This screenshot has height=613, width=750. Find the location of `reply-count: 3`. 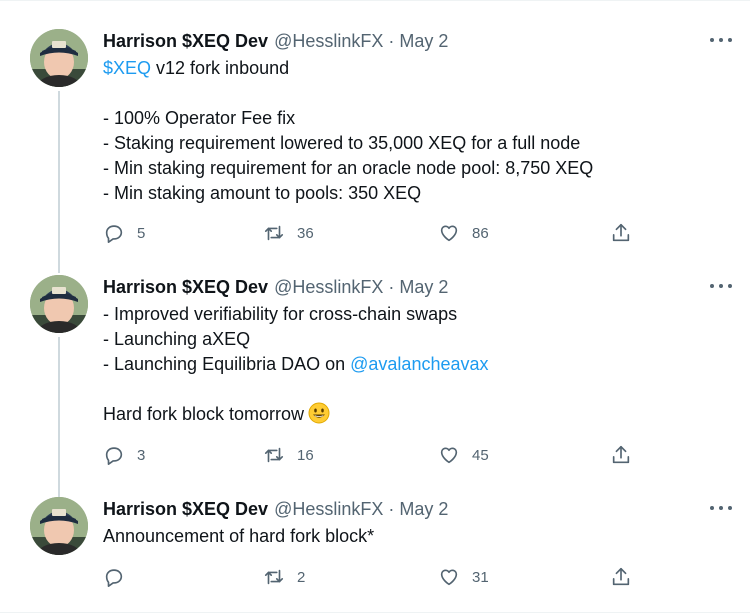

reply-count: 3 is located at coordinates (141, 455).